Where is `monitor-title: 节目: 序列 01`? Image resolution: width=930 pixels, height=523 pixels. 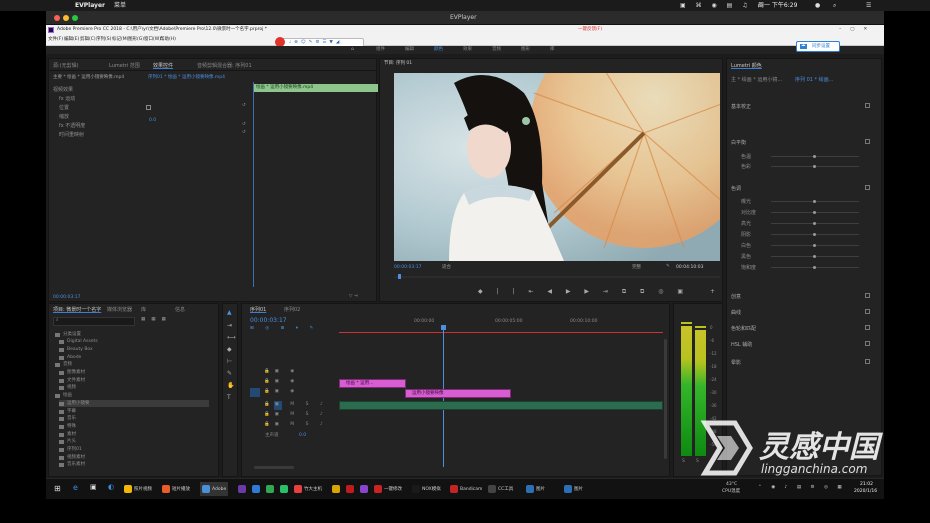 monitor-title: 节目: 序列 01 is located at coordinates (398, 64).